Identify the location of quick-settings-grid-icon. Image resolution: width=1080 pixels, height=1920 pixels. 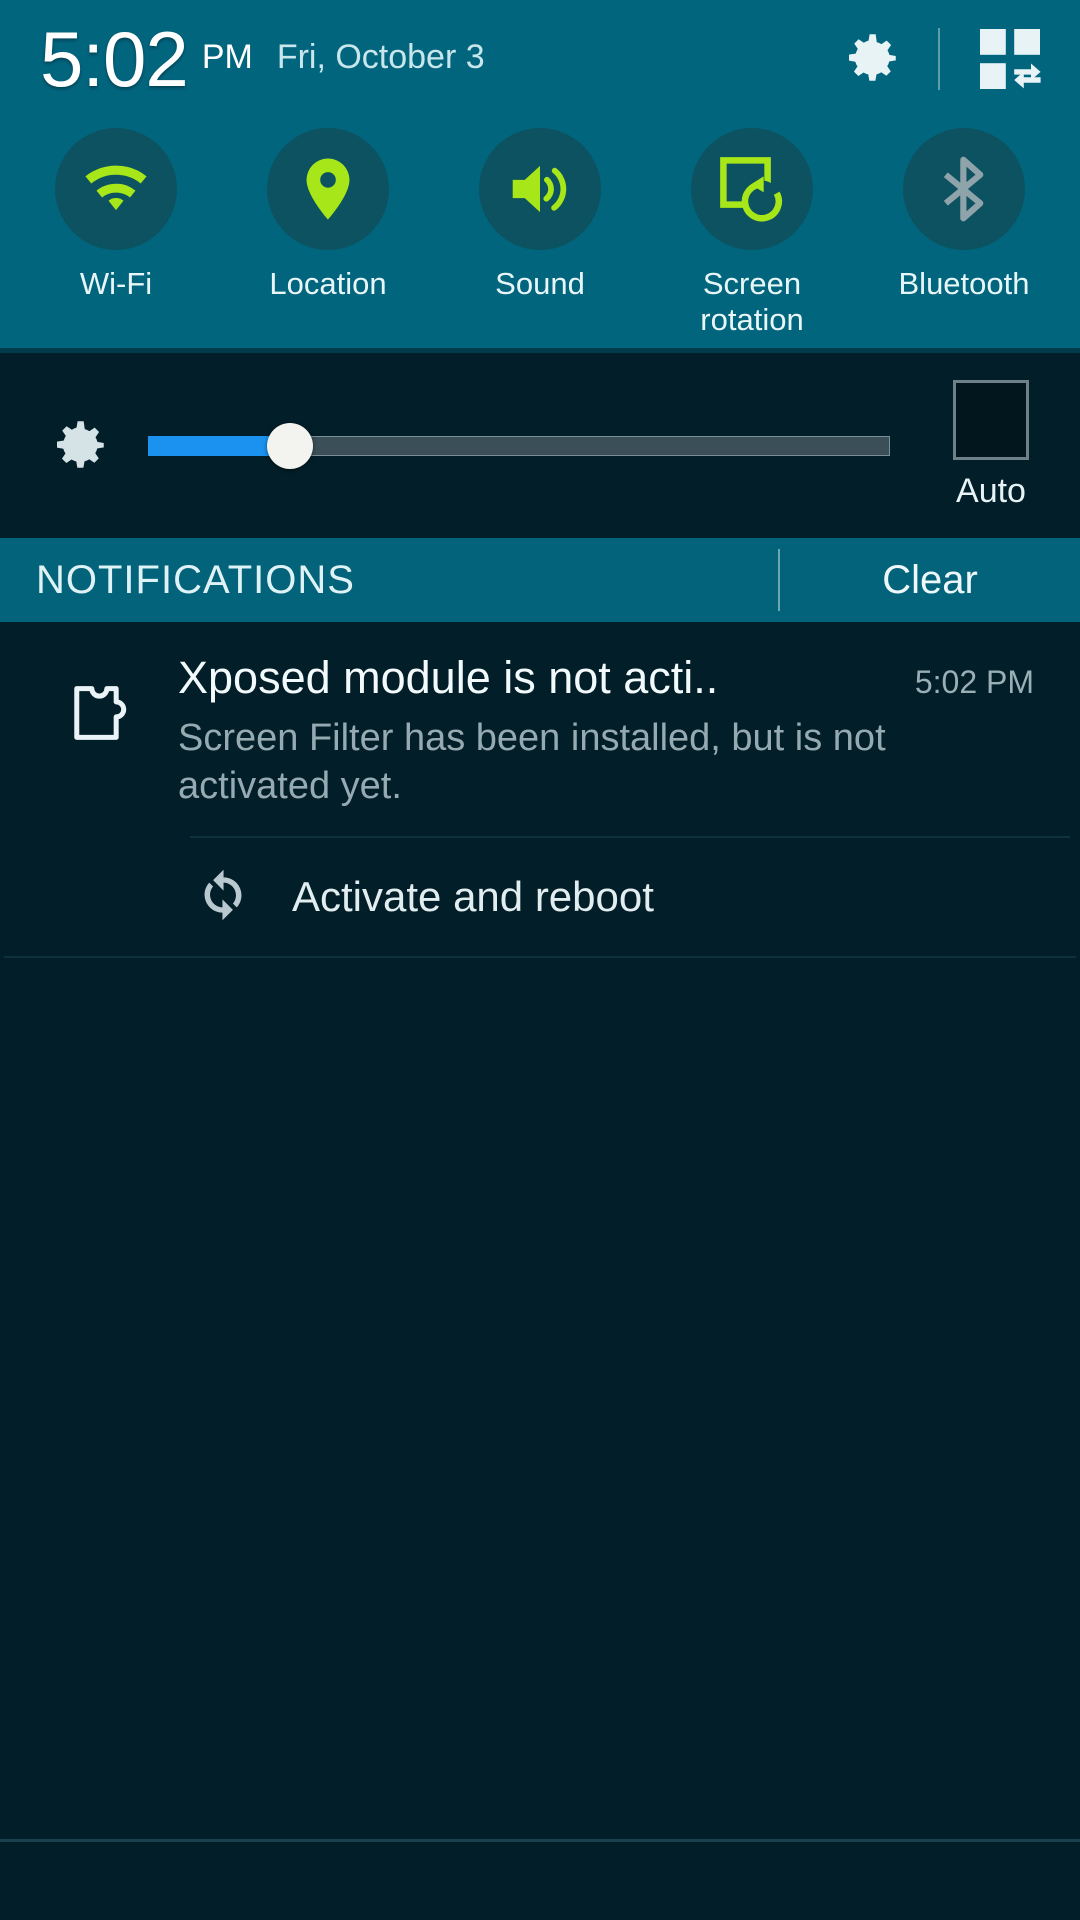
(1010, 59).